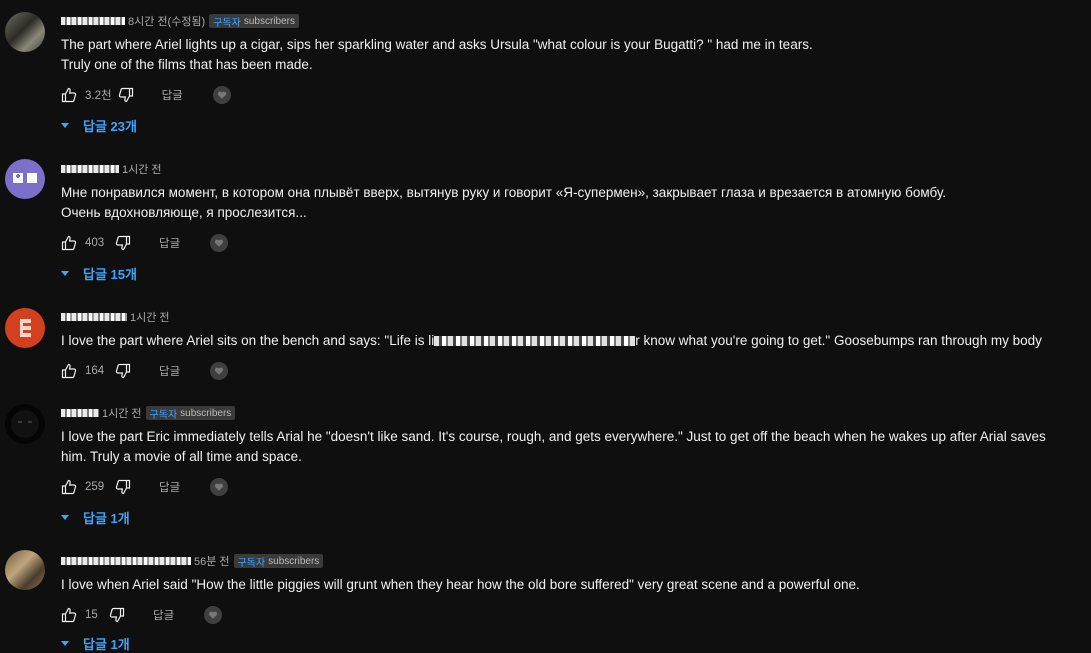  I want to click on comment-actions: 164 답글, so click(145, 371).